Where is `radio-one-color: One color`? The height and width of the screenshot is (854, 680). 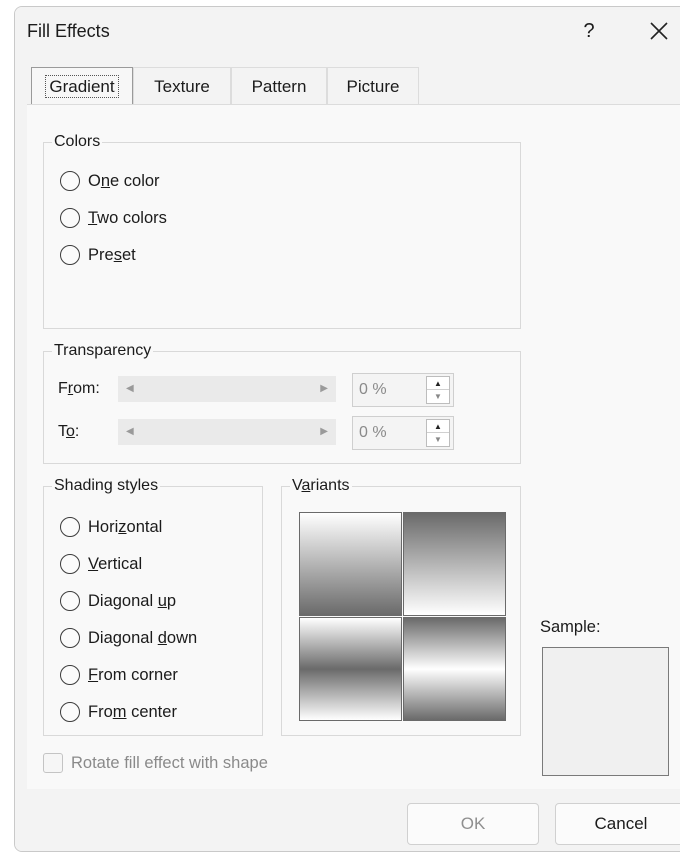 radio-one-color: One color is located at coordinates (110, 181).